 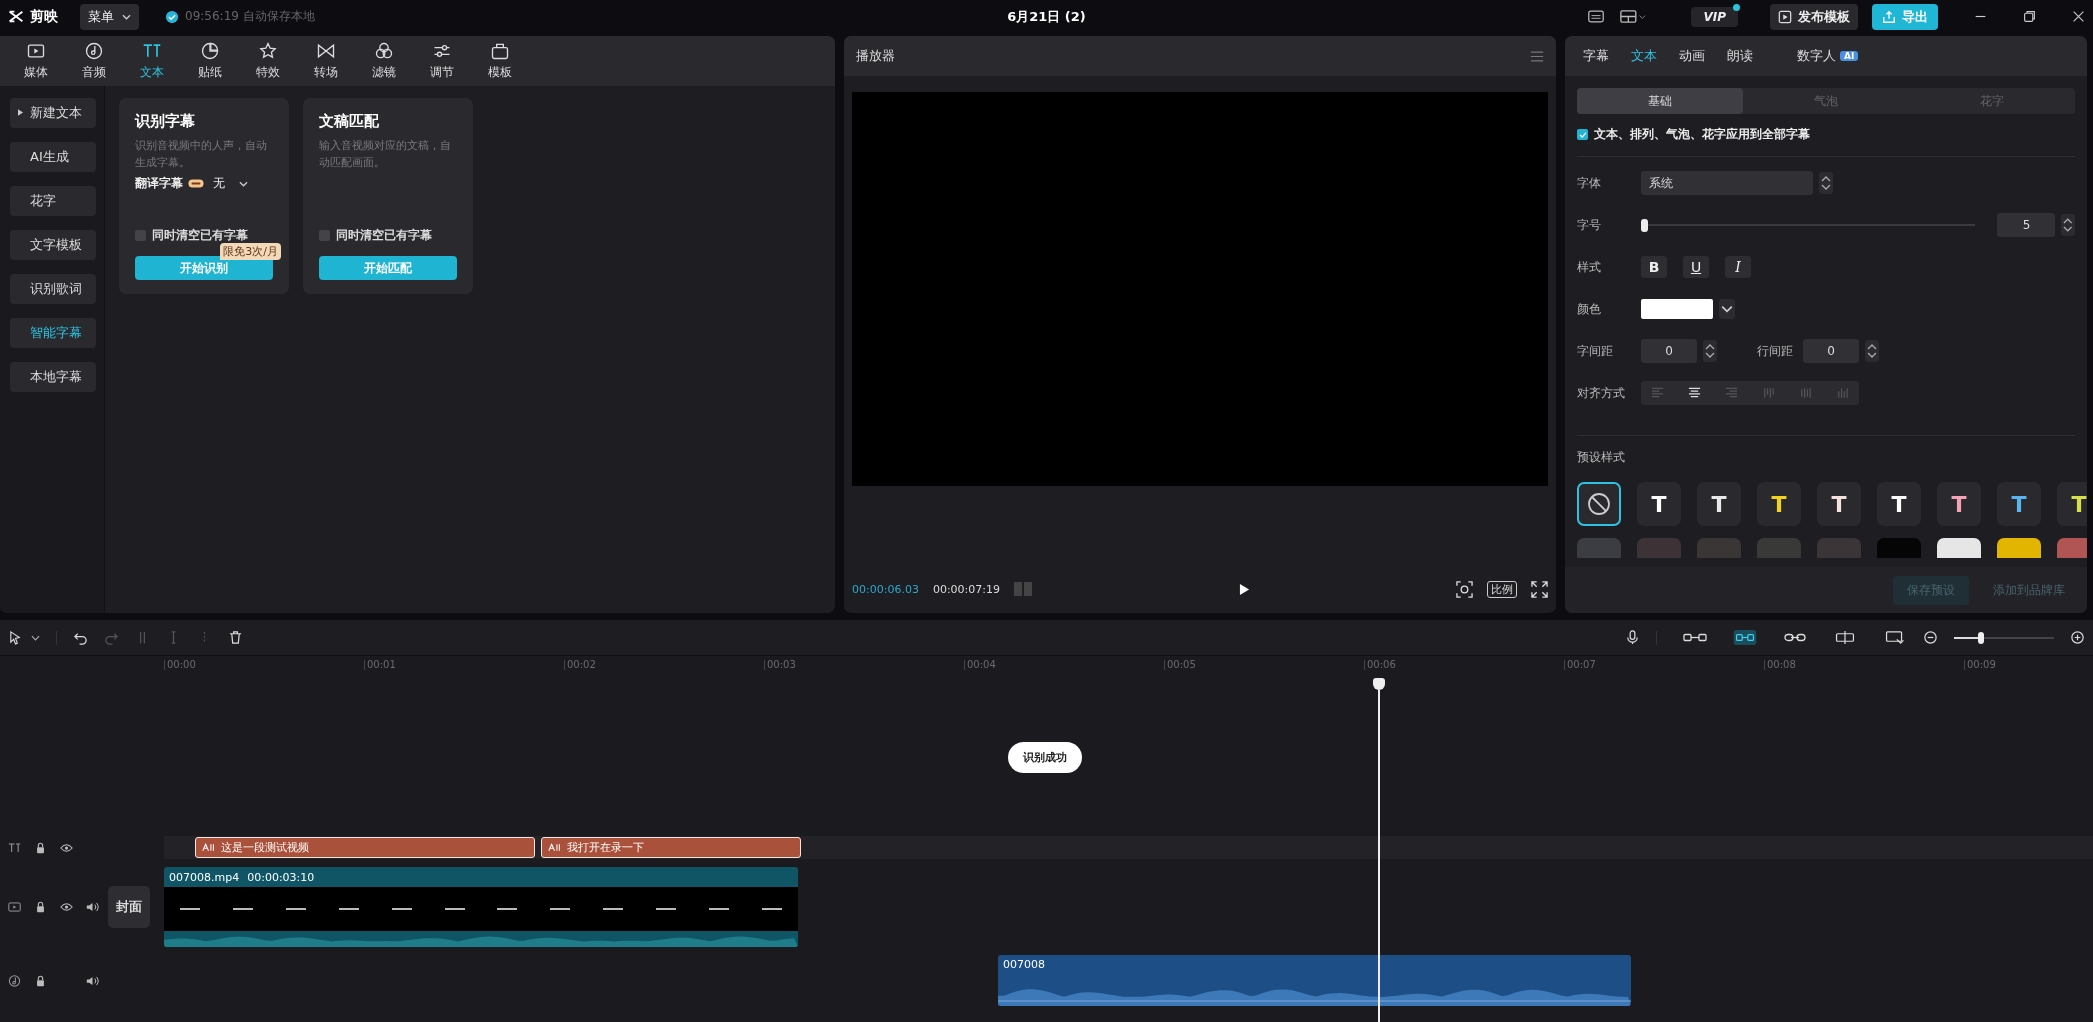 What do you see at coordinates (1727, 183) in the screenshot?
I see `font-field: 系统` at bounding box center [1727, 183].